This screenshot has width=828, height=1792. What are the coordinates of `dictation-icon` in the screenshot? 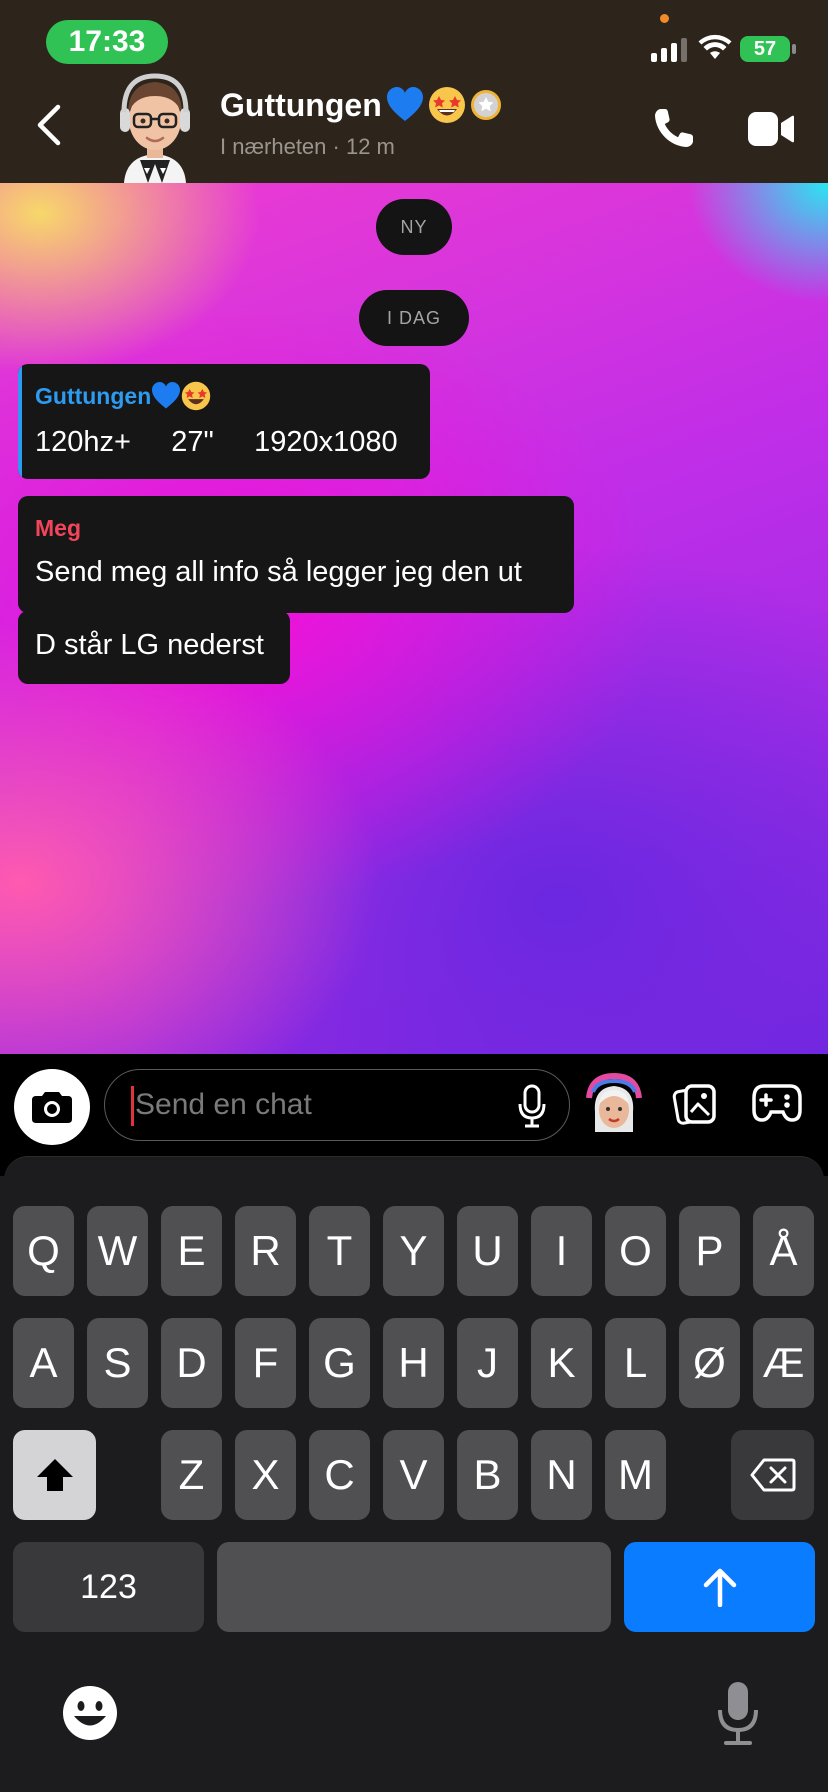 It's located at (738, 1713).